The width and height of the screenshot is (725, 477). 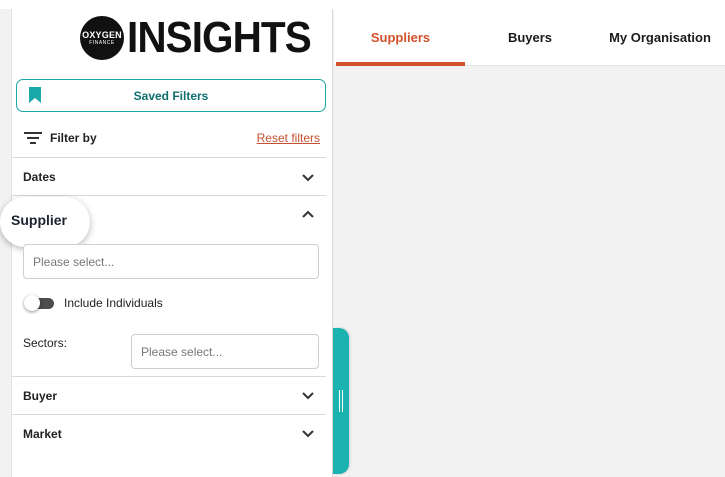 I want to click on filter-lines-icon, so click(x=33, y=138).